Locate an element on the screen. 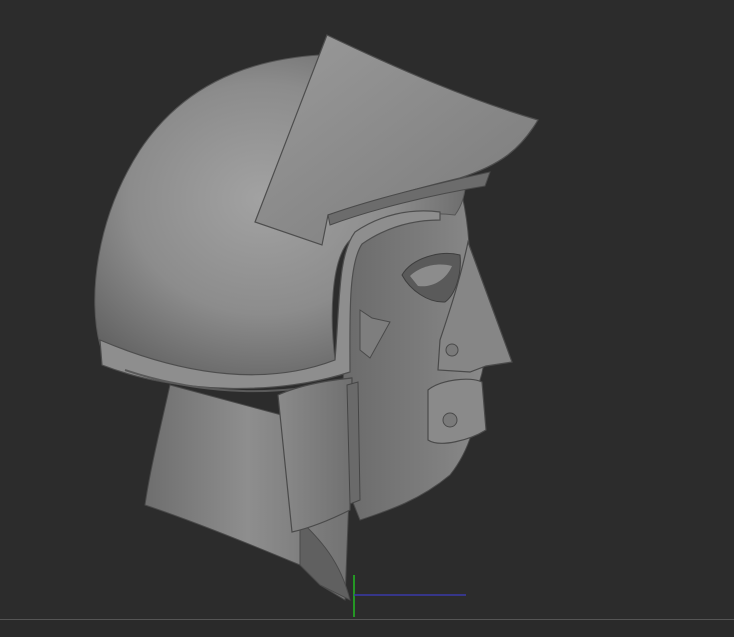 Image resolution: width=734 pixels, height=637 pixels. cheek-flap is located at coordinates (315, 455).